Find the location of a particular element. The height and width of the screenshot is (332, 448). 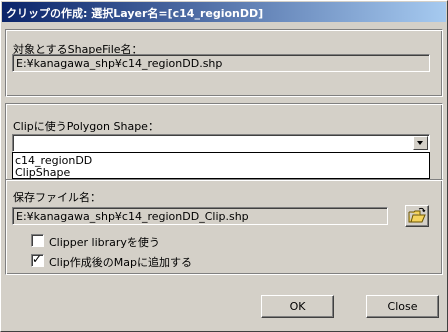

save-file-value: E:¥kanagawa_shp¥c14_regionDD_Clip.shp is located at coordinates (132, 216).